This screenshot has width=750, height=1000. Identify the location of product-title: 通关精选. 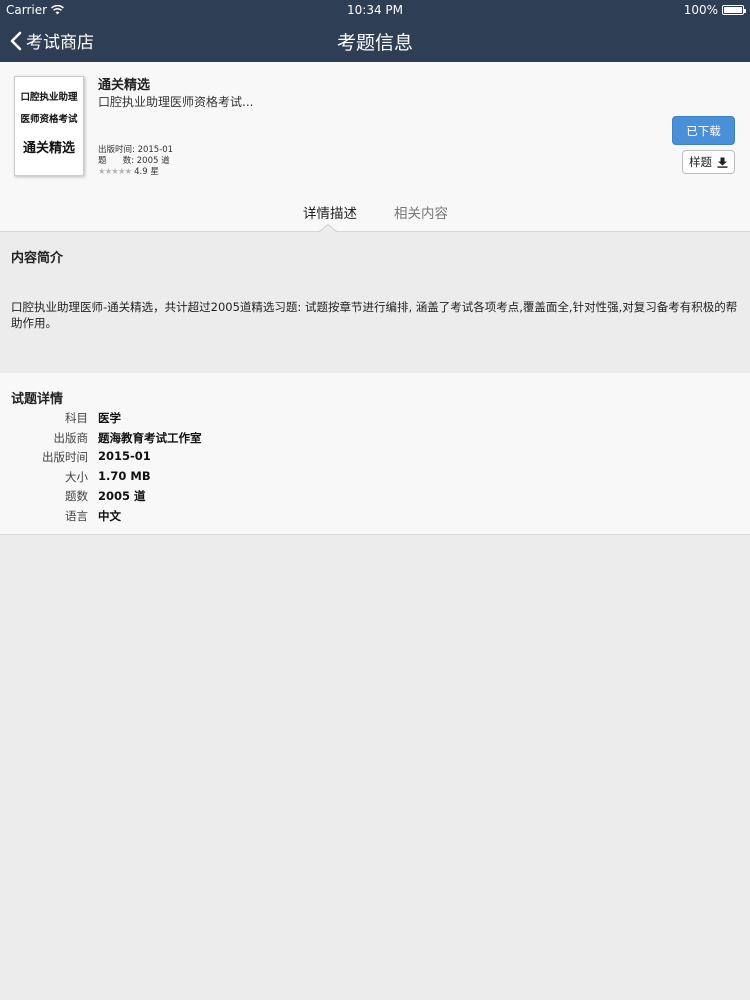
(124, 85).